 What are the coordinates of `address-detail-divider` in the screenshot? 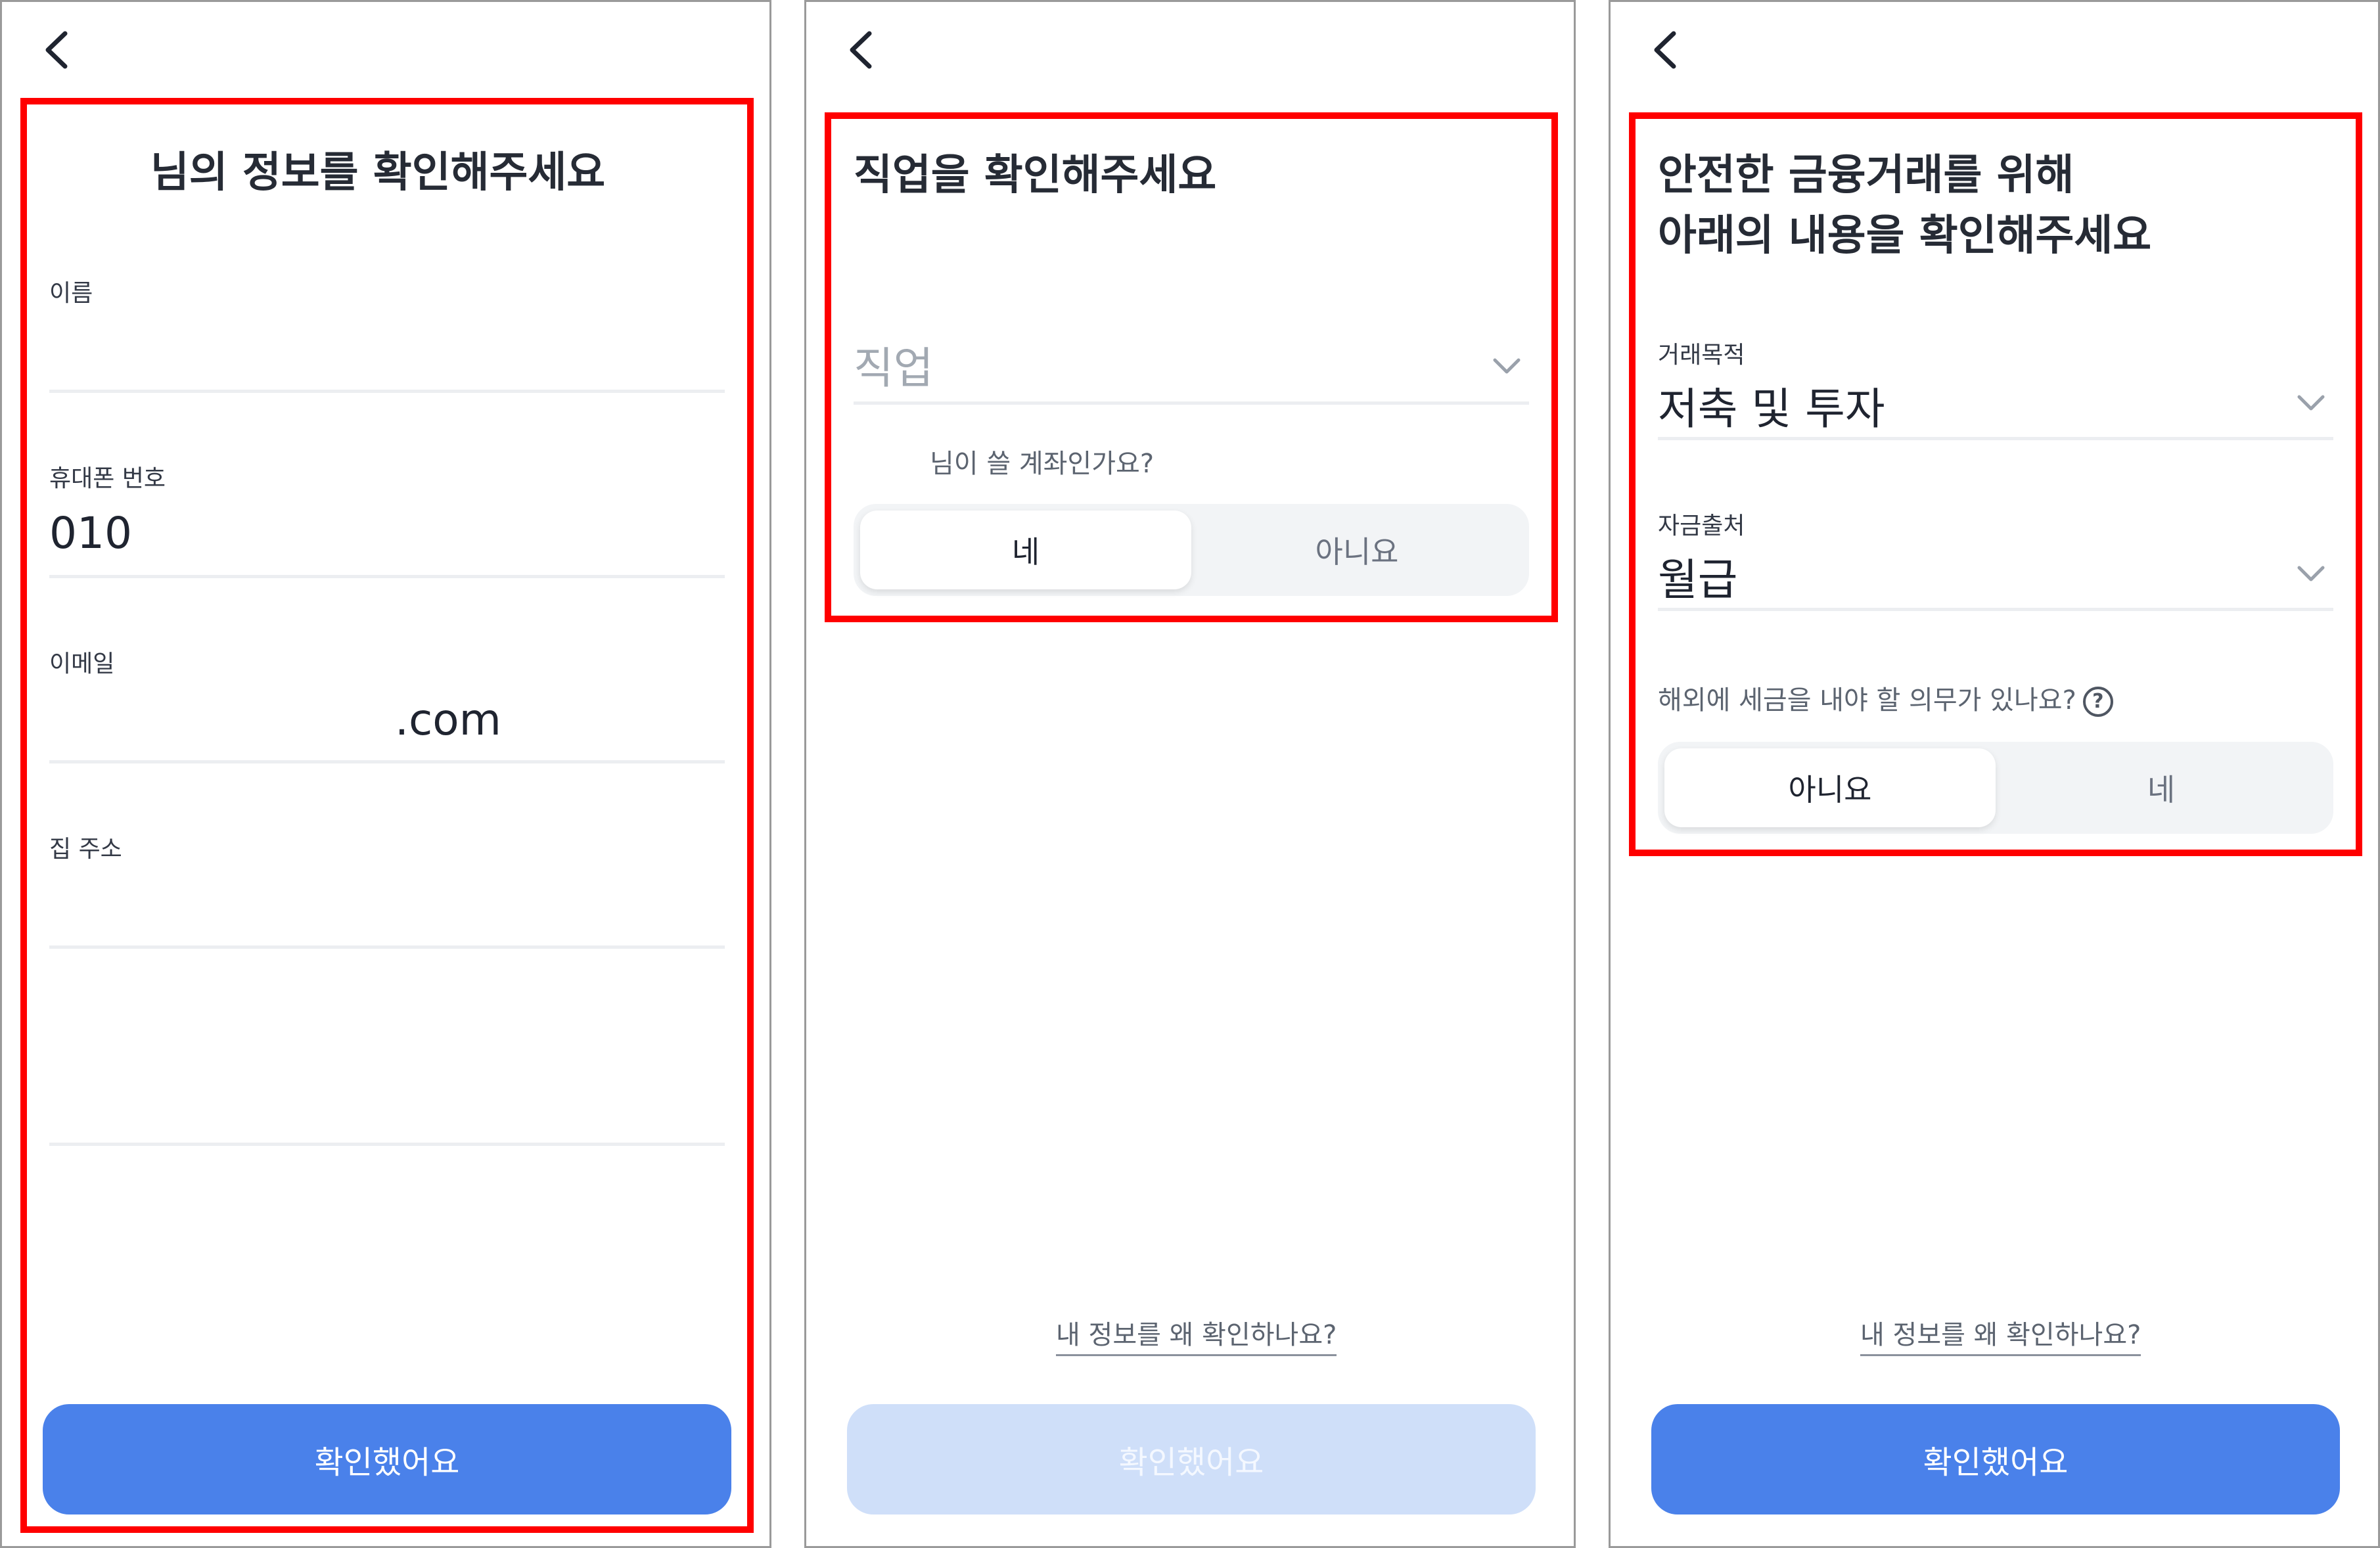 It's located at (387, 1144).